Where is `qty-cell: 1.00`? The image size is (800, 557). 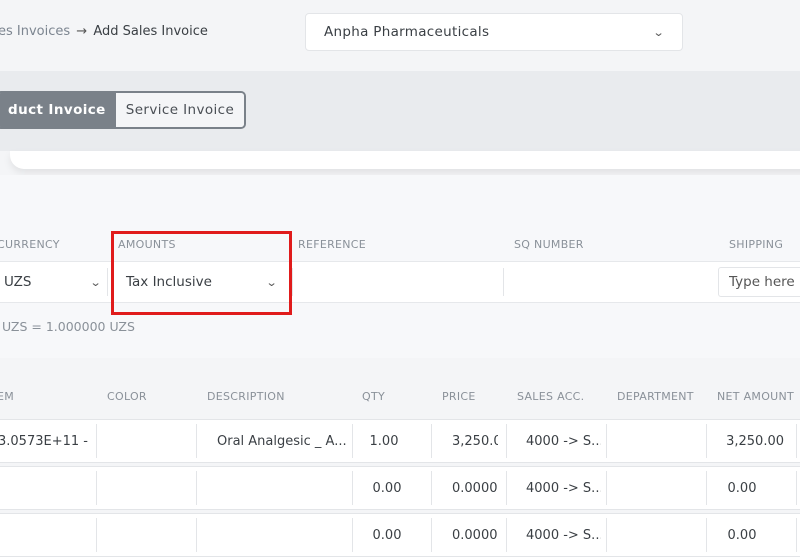 qty-cell: 1.00 is located at coordinates (384, 441).